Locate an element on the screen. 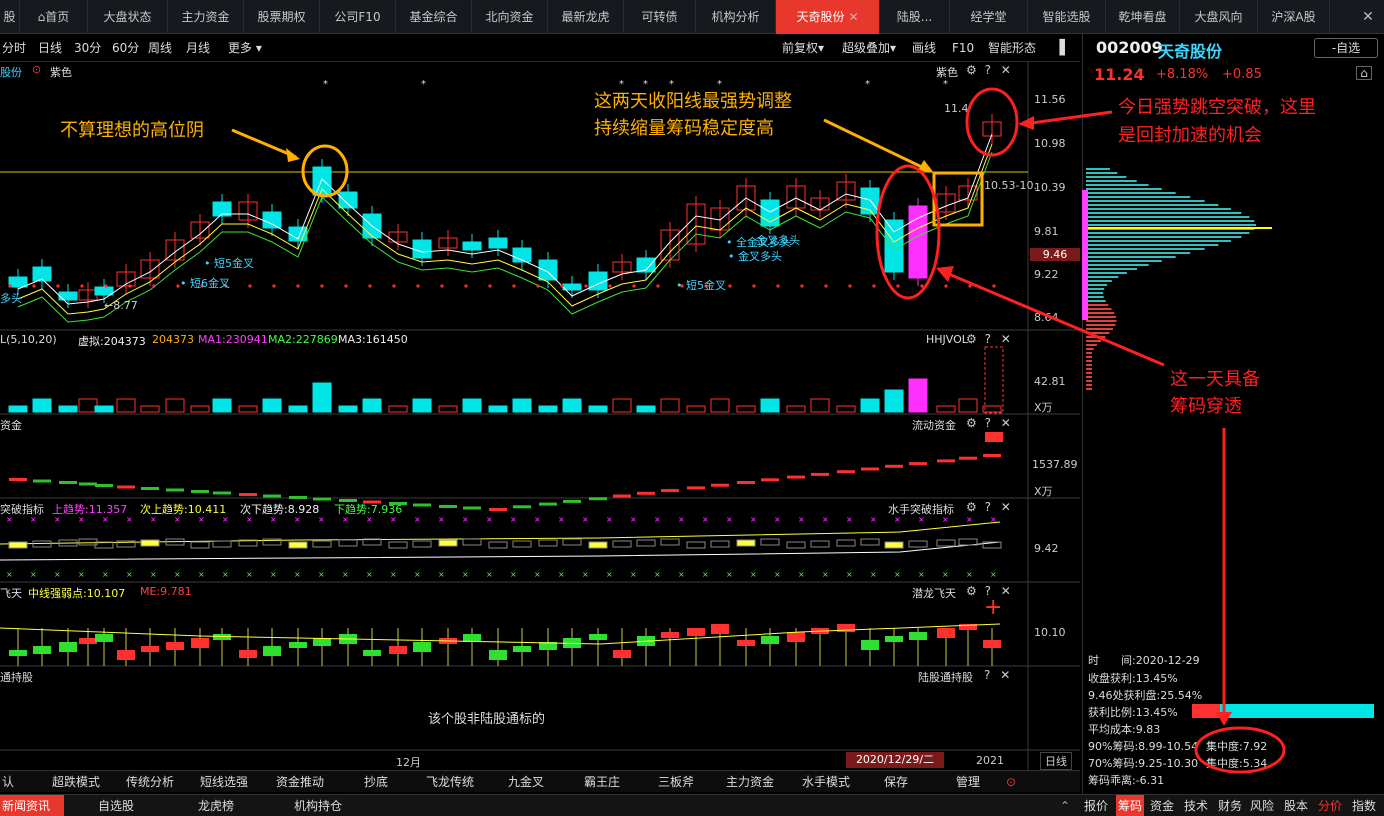 This screenshot has height=816, width=1384. annotation-two-days-1: 这两天收阳线最强势调整 is located at coordinates (693, 101).